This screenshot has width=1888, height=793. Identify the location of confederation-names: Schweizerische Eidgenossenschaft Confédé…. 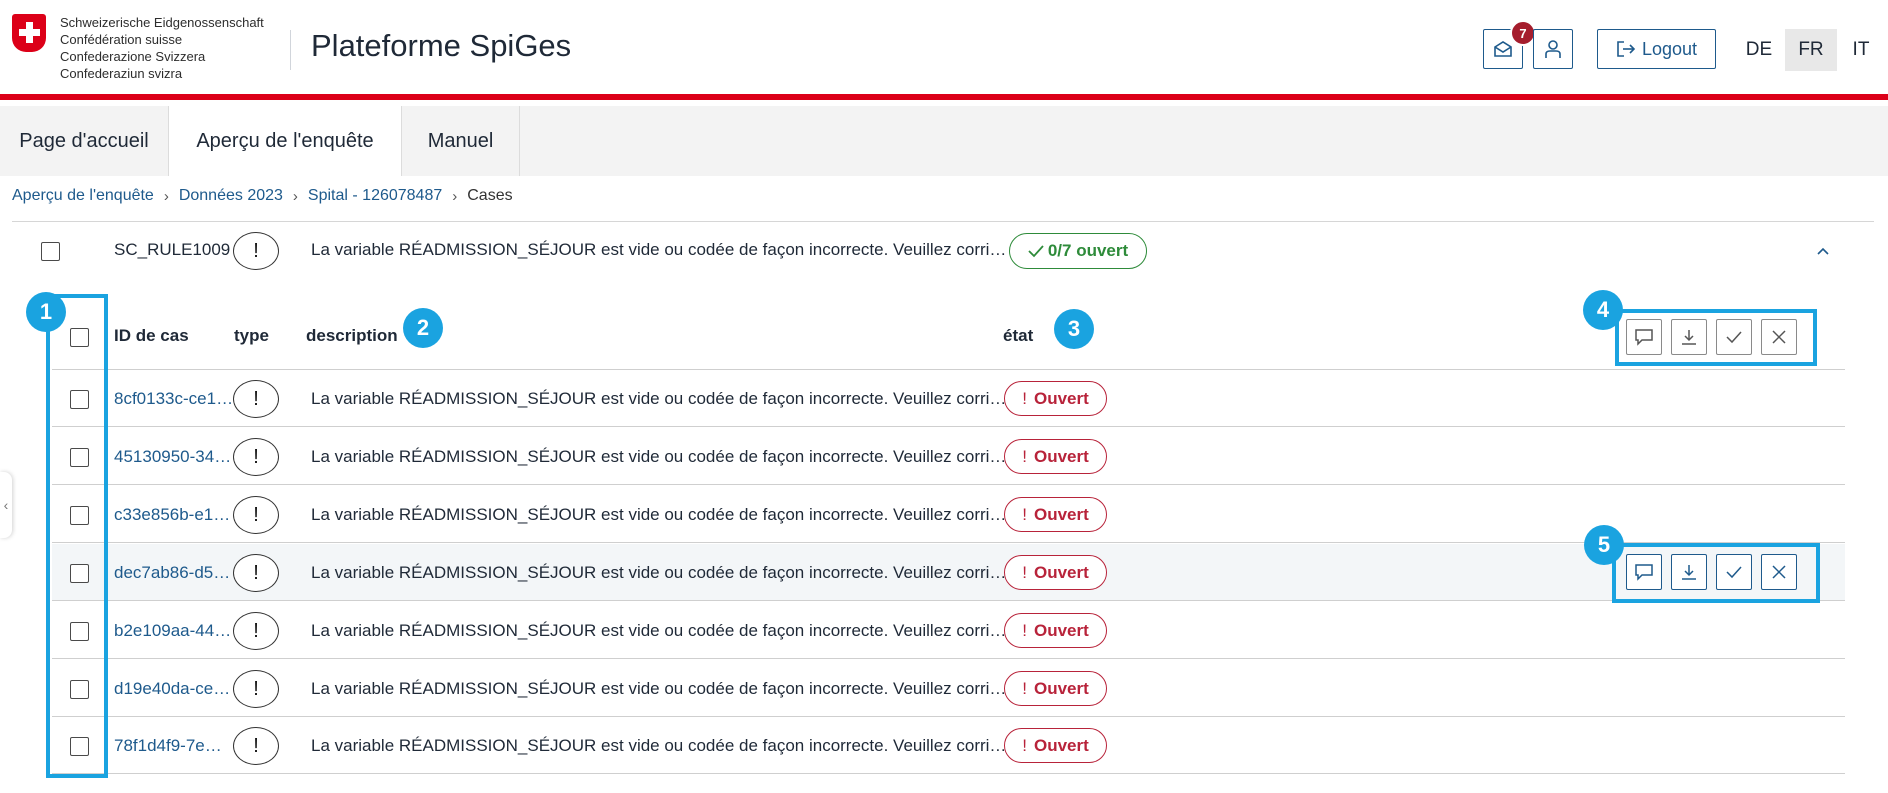
(162, 48).